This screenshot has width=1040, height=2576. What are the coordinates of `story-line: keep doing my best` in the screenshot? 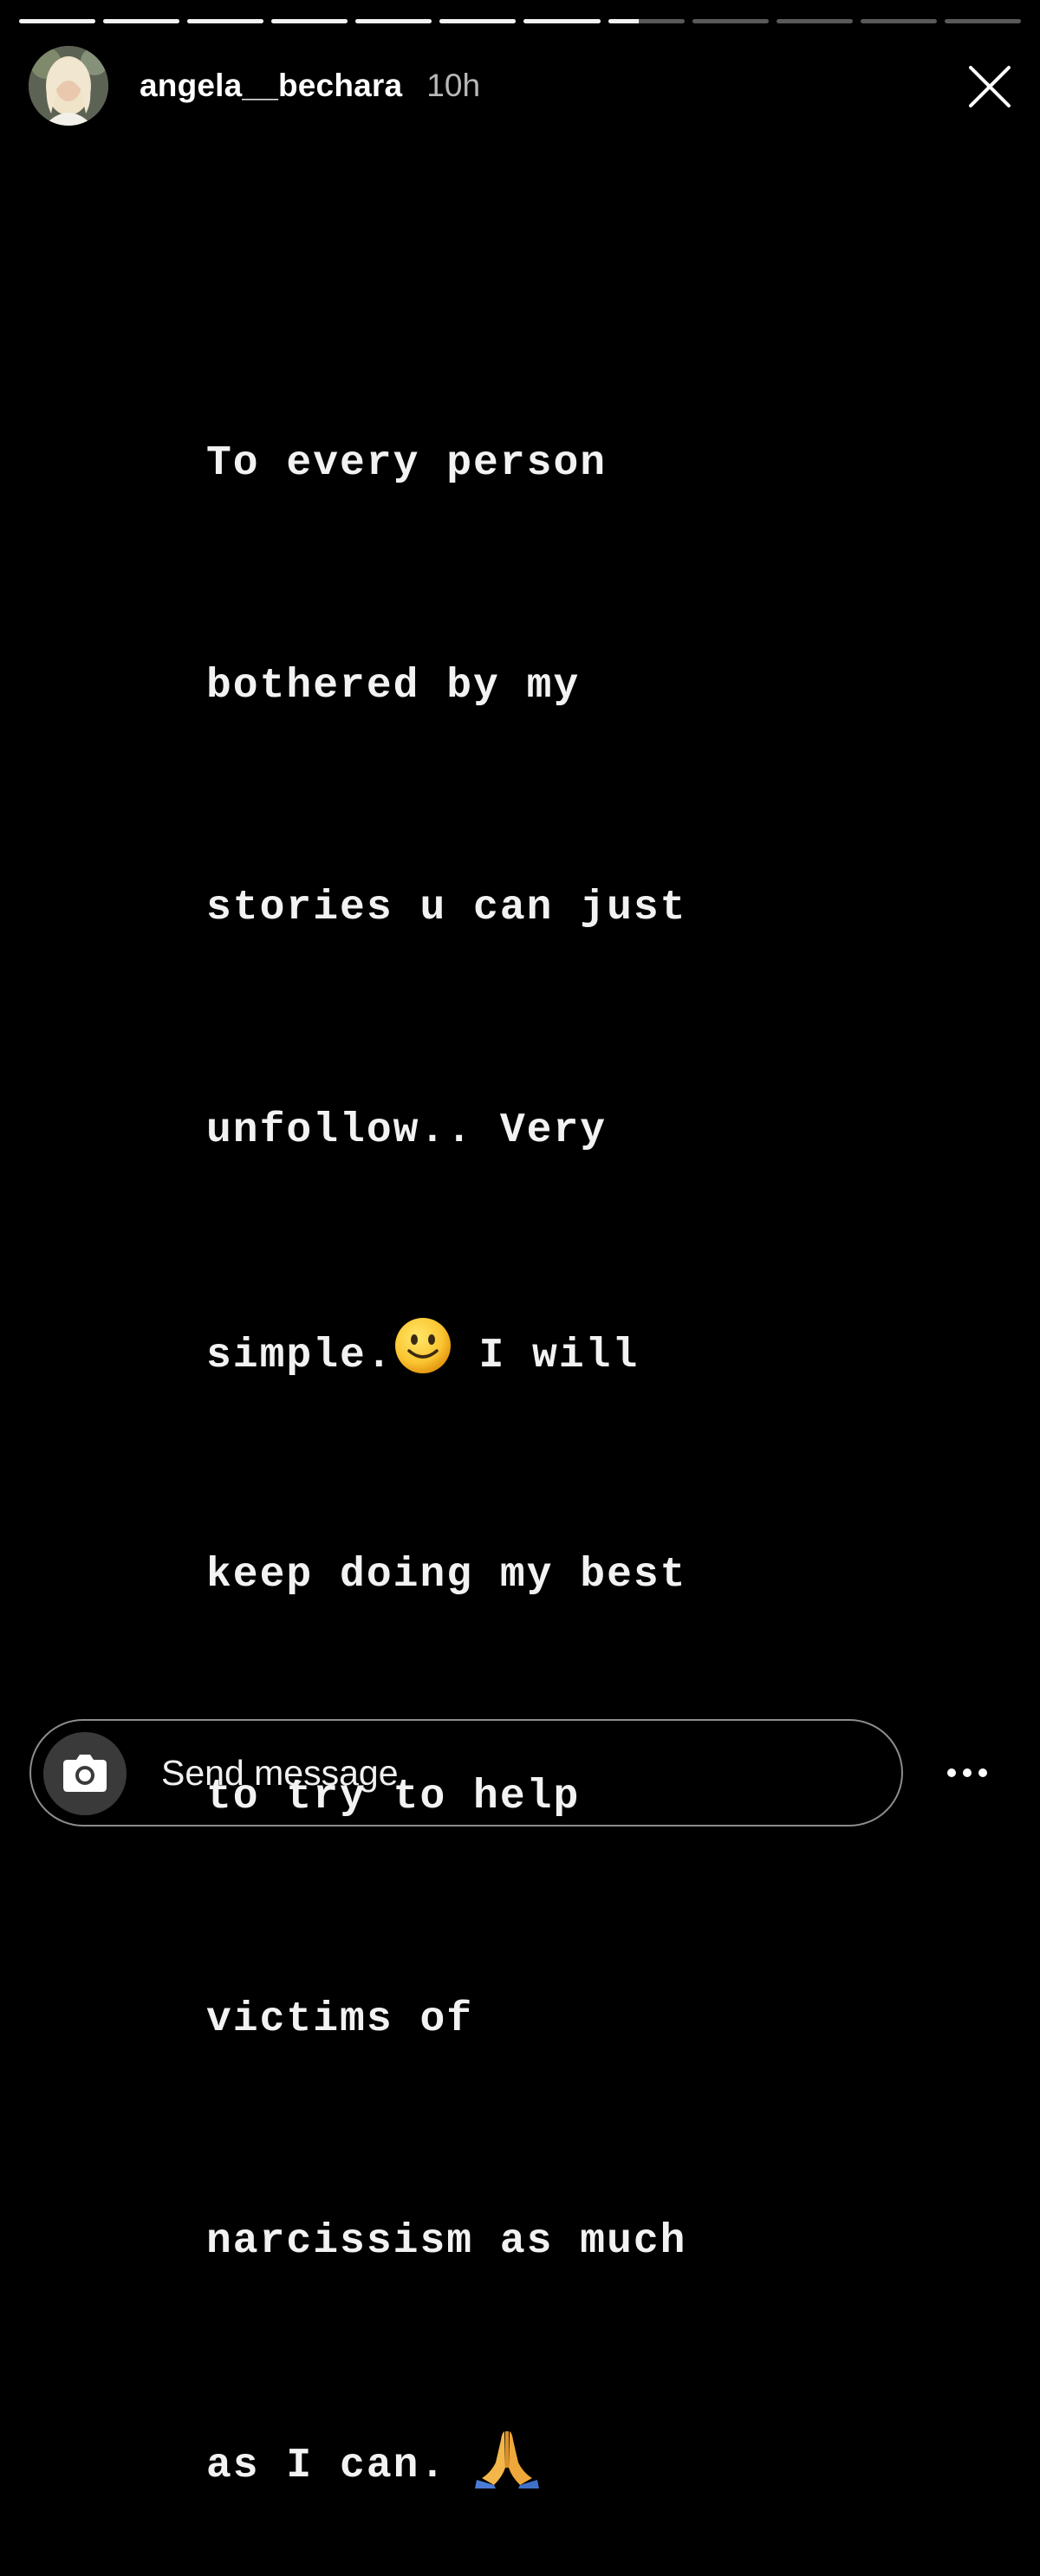 It's located at (446, 1575).